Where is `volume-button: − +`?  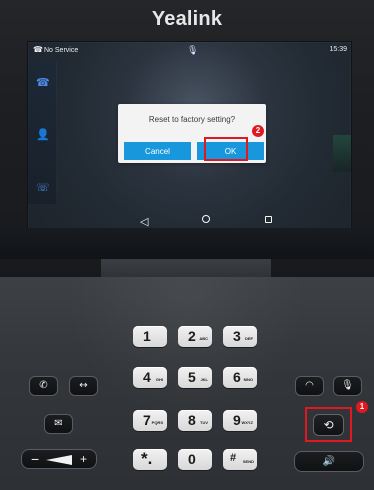 volume-button: − + is located at coordinates (59, 459).